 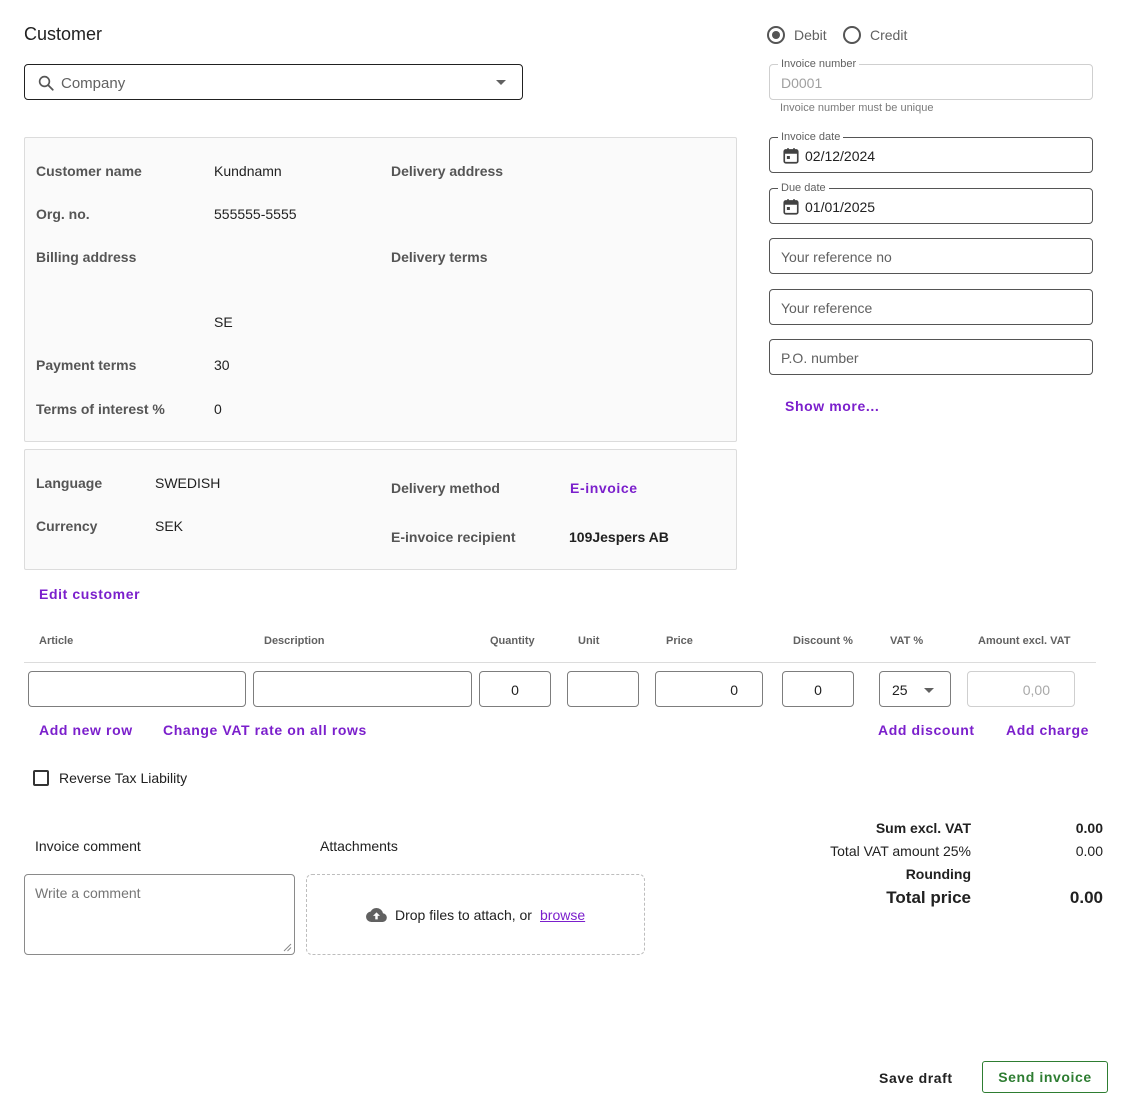 What do you see at coordinates (900, 690) in the screenshot?
I see `vat-value: 25` at bounding box center [900, 690].